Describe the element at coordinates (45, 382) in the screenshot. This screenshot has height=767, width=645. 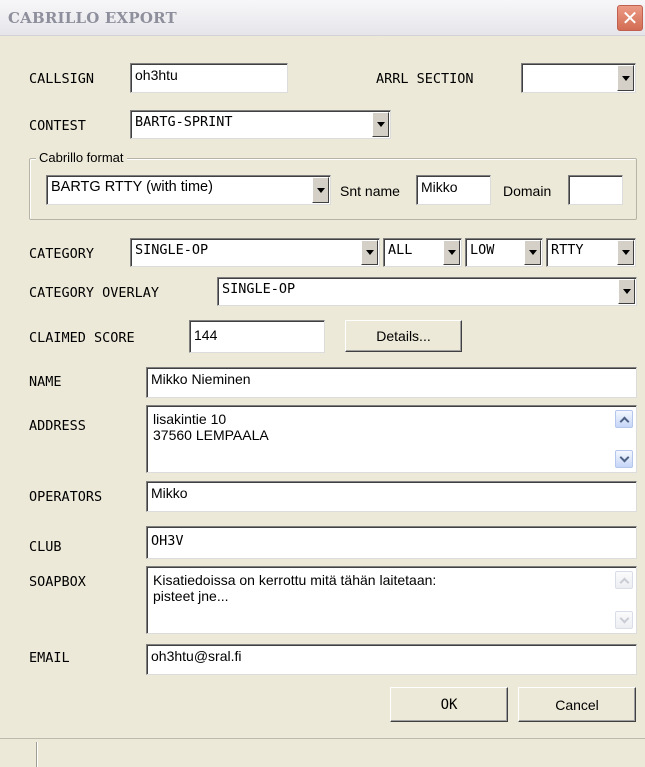
I see `name-label: NAME` at that location.